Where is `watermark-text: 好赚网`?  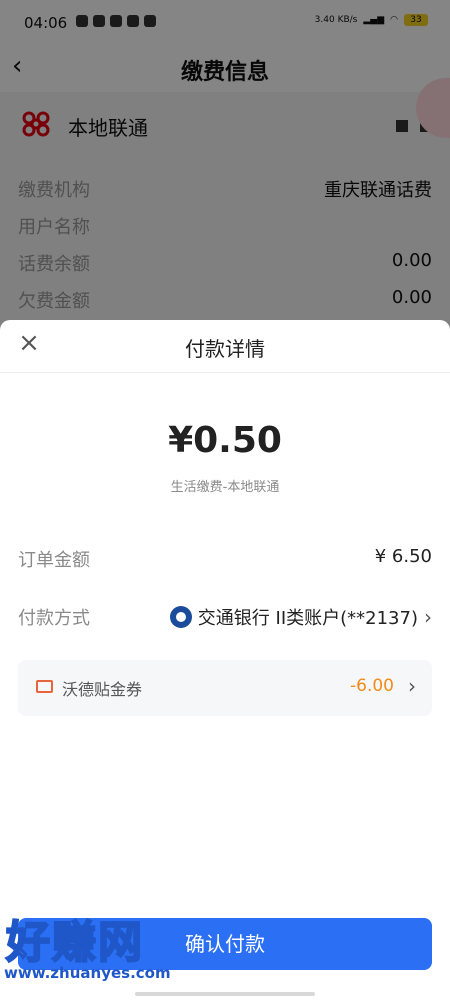
watermark-text: 好赚网 is located at coordinates (74, 942).